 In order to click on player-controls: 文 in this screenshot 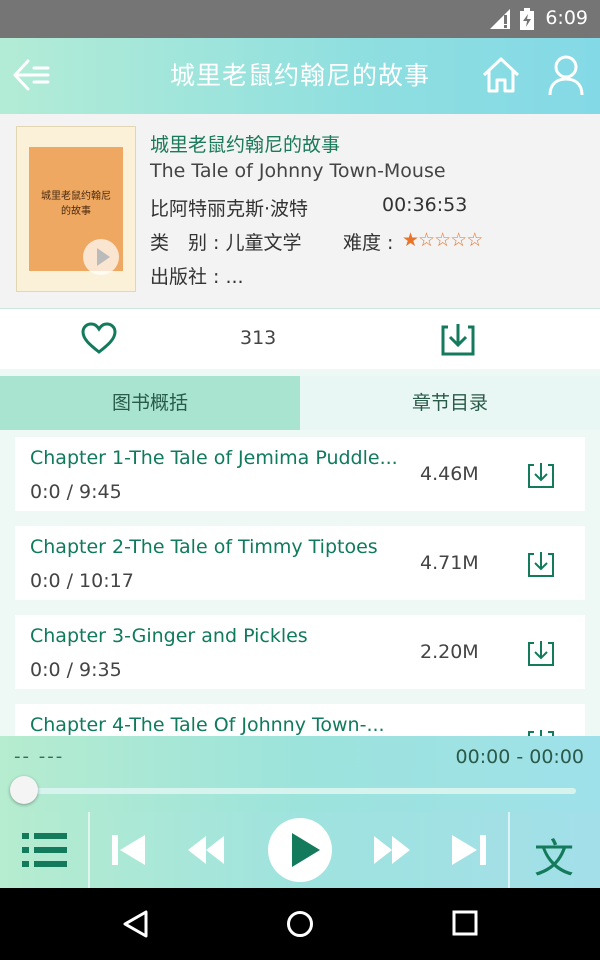, I will do `click(300, 850)`.